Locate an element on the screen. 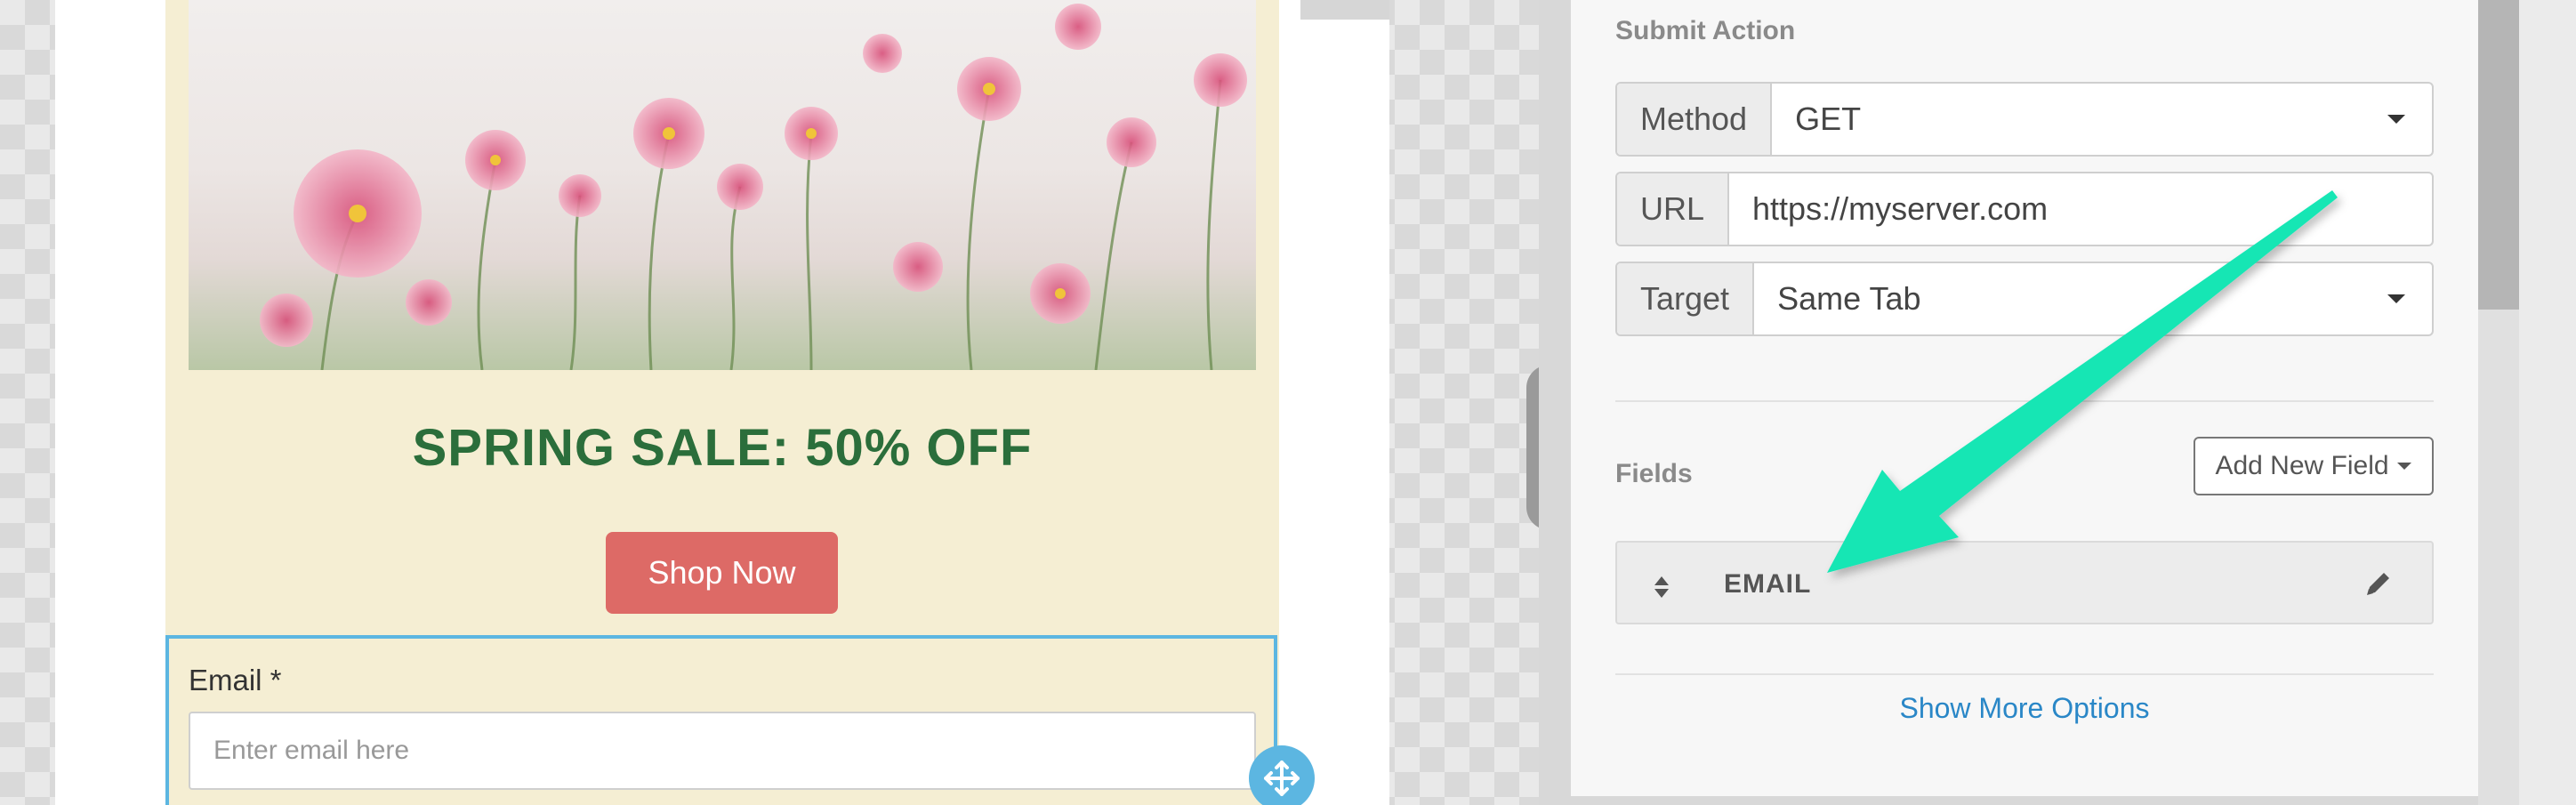 Image resolution: width=2576 pixels, height=805 pixels. method-select: Method GET is located at coordinates (2024, 119).